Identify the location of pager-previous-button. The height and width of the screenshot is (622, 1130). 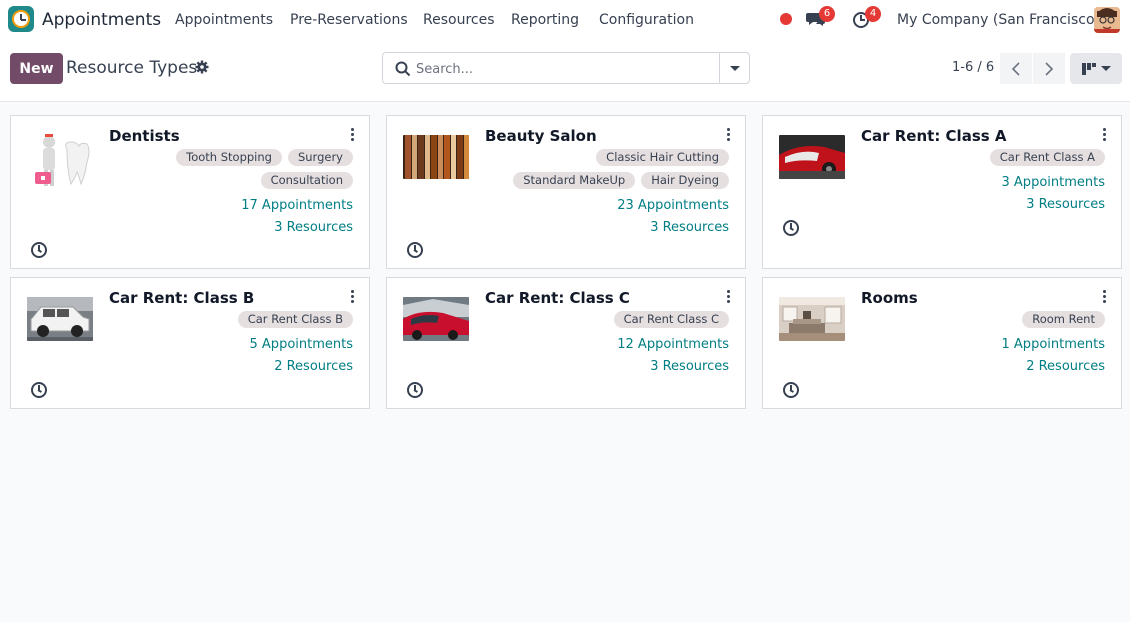
(1016, 68).